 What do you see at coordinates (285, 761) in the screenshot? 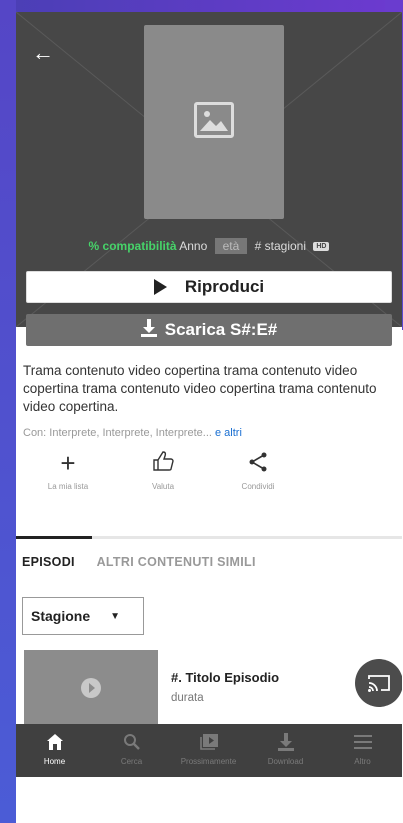
I see `tab-download-label: Download` at bounding box center [285, 761].